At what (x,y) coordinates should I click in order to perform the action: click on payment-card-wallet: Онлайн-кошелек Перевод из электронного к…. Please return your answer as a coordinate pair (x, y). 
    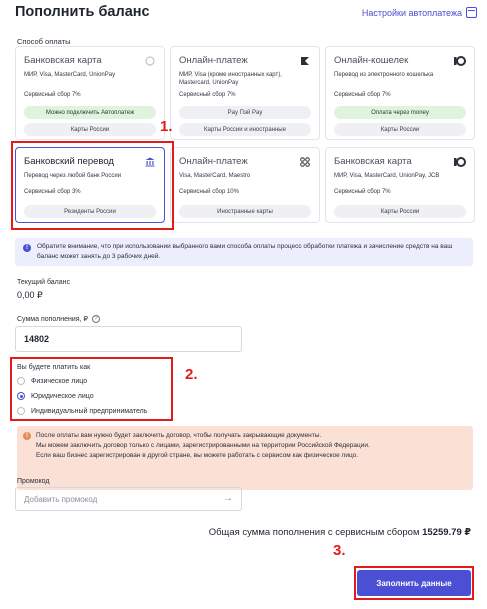
    Looking at the image, I should click on (400, 93).